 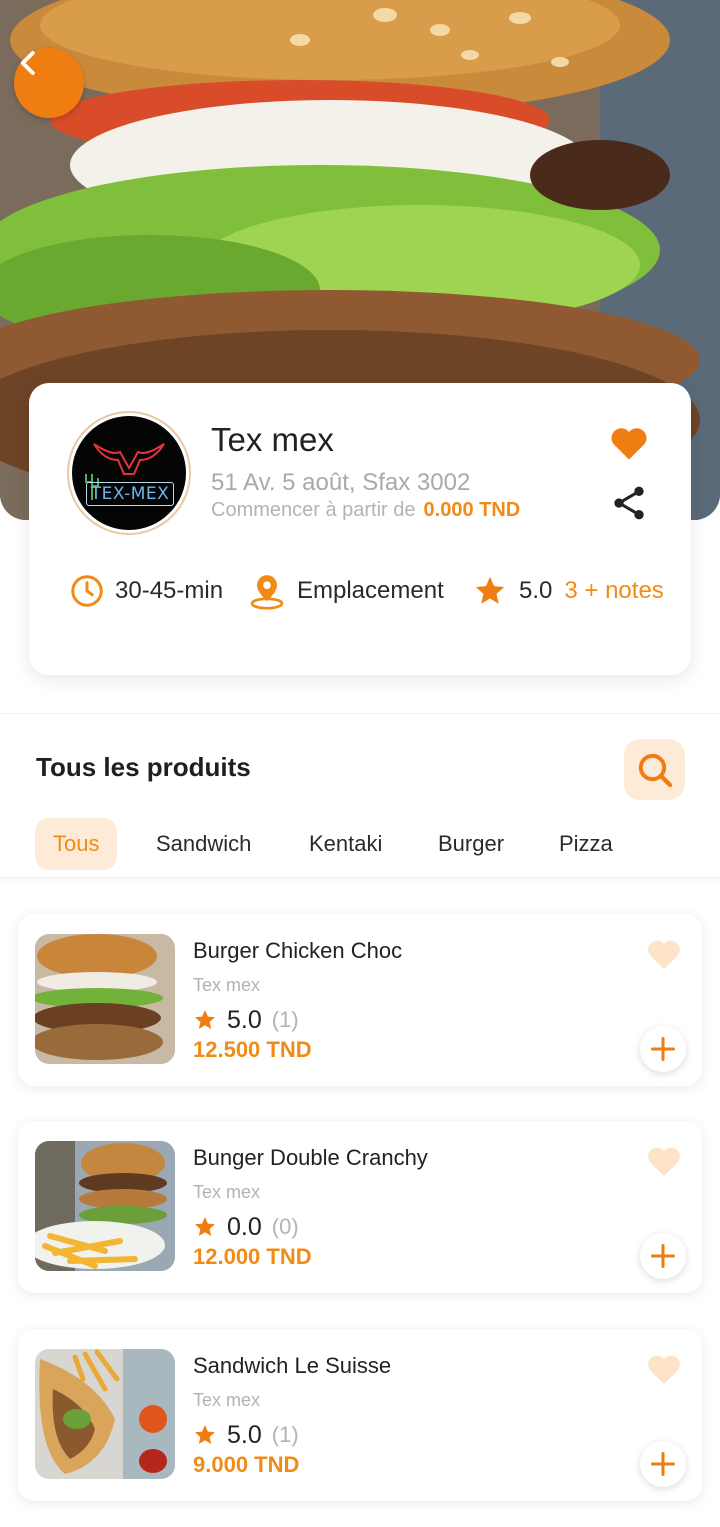 I want to click on tab-sandwich: Sandwich, so click(x=203, y=844).